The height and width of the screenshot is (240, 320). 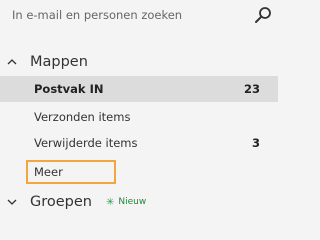 I want to click on more-label: Meer, so click(x=48, y=172).